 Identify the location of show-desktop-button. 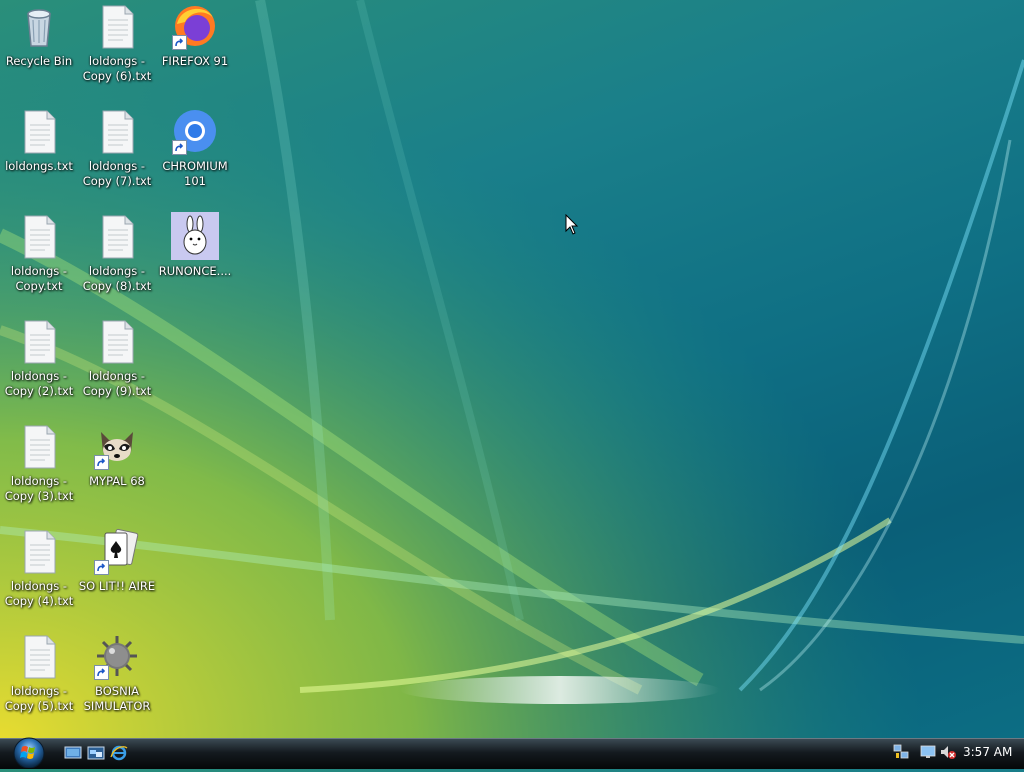
(73, 753).